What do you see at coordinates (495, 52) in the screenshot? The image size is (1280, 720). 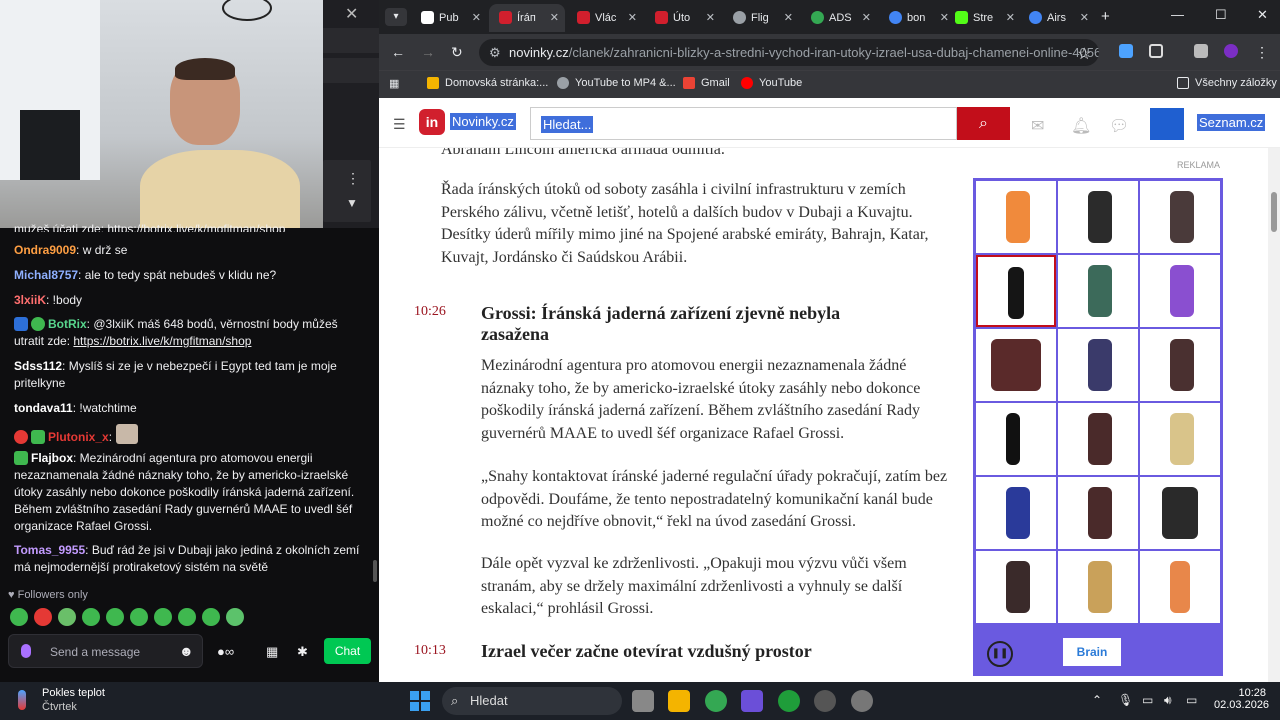 I see `site-info-icon: ⚙` at bounding box center [495, 52].